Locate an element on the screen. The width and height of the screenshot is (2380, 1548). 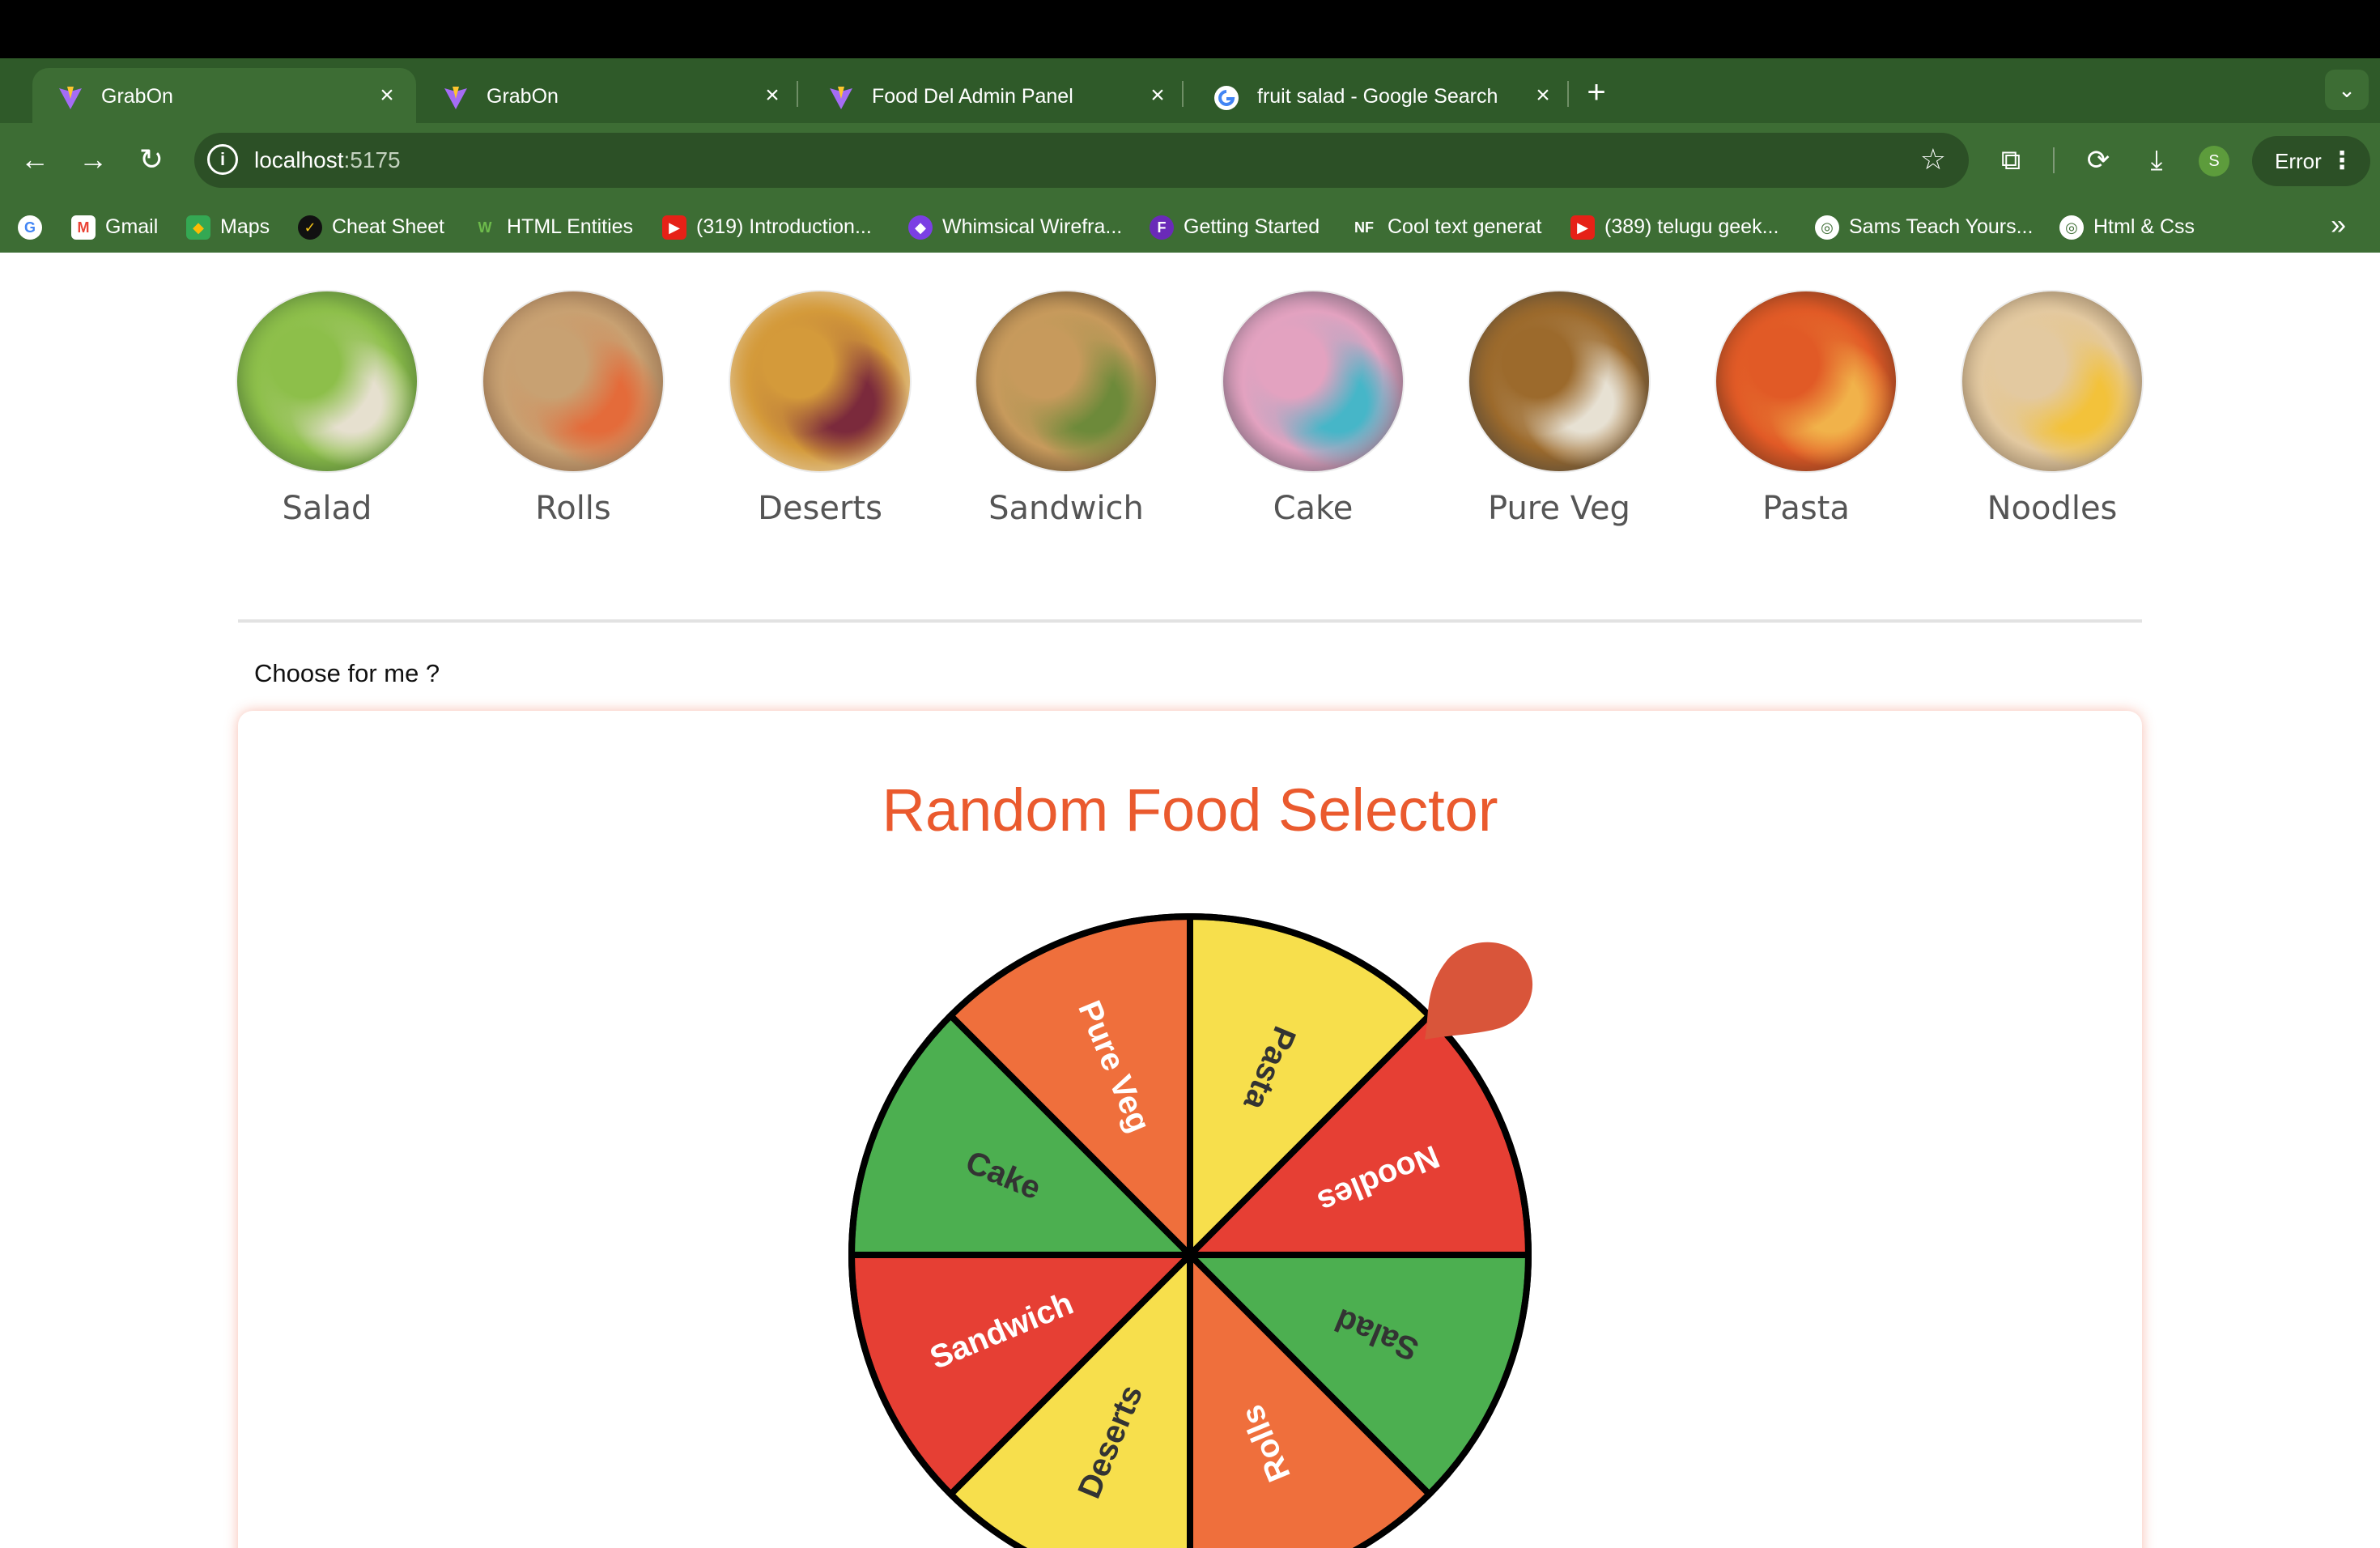
category-item: Noodles is located at coordinates (2052, 410).